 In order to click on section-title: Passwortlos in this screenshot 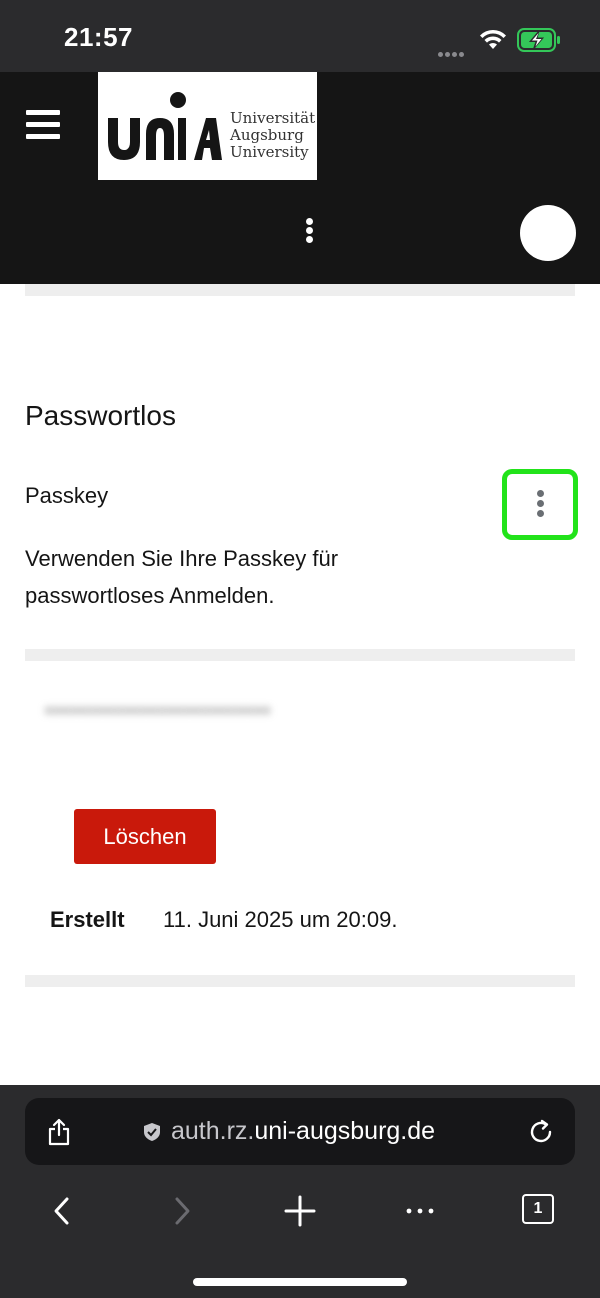, I will do `click(100, 415)`.